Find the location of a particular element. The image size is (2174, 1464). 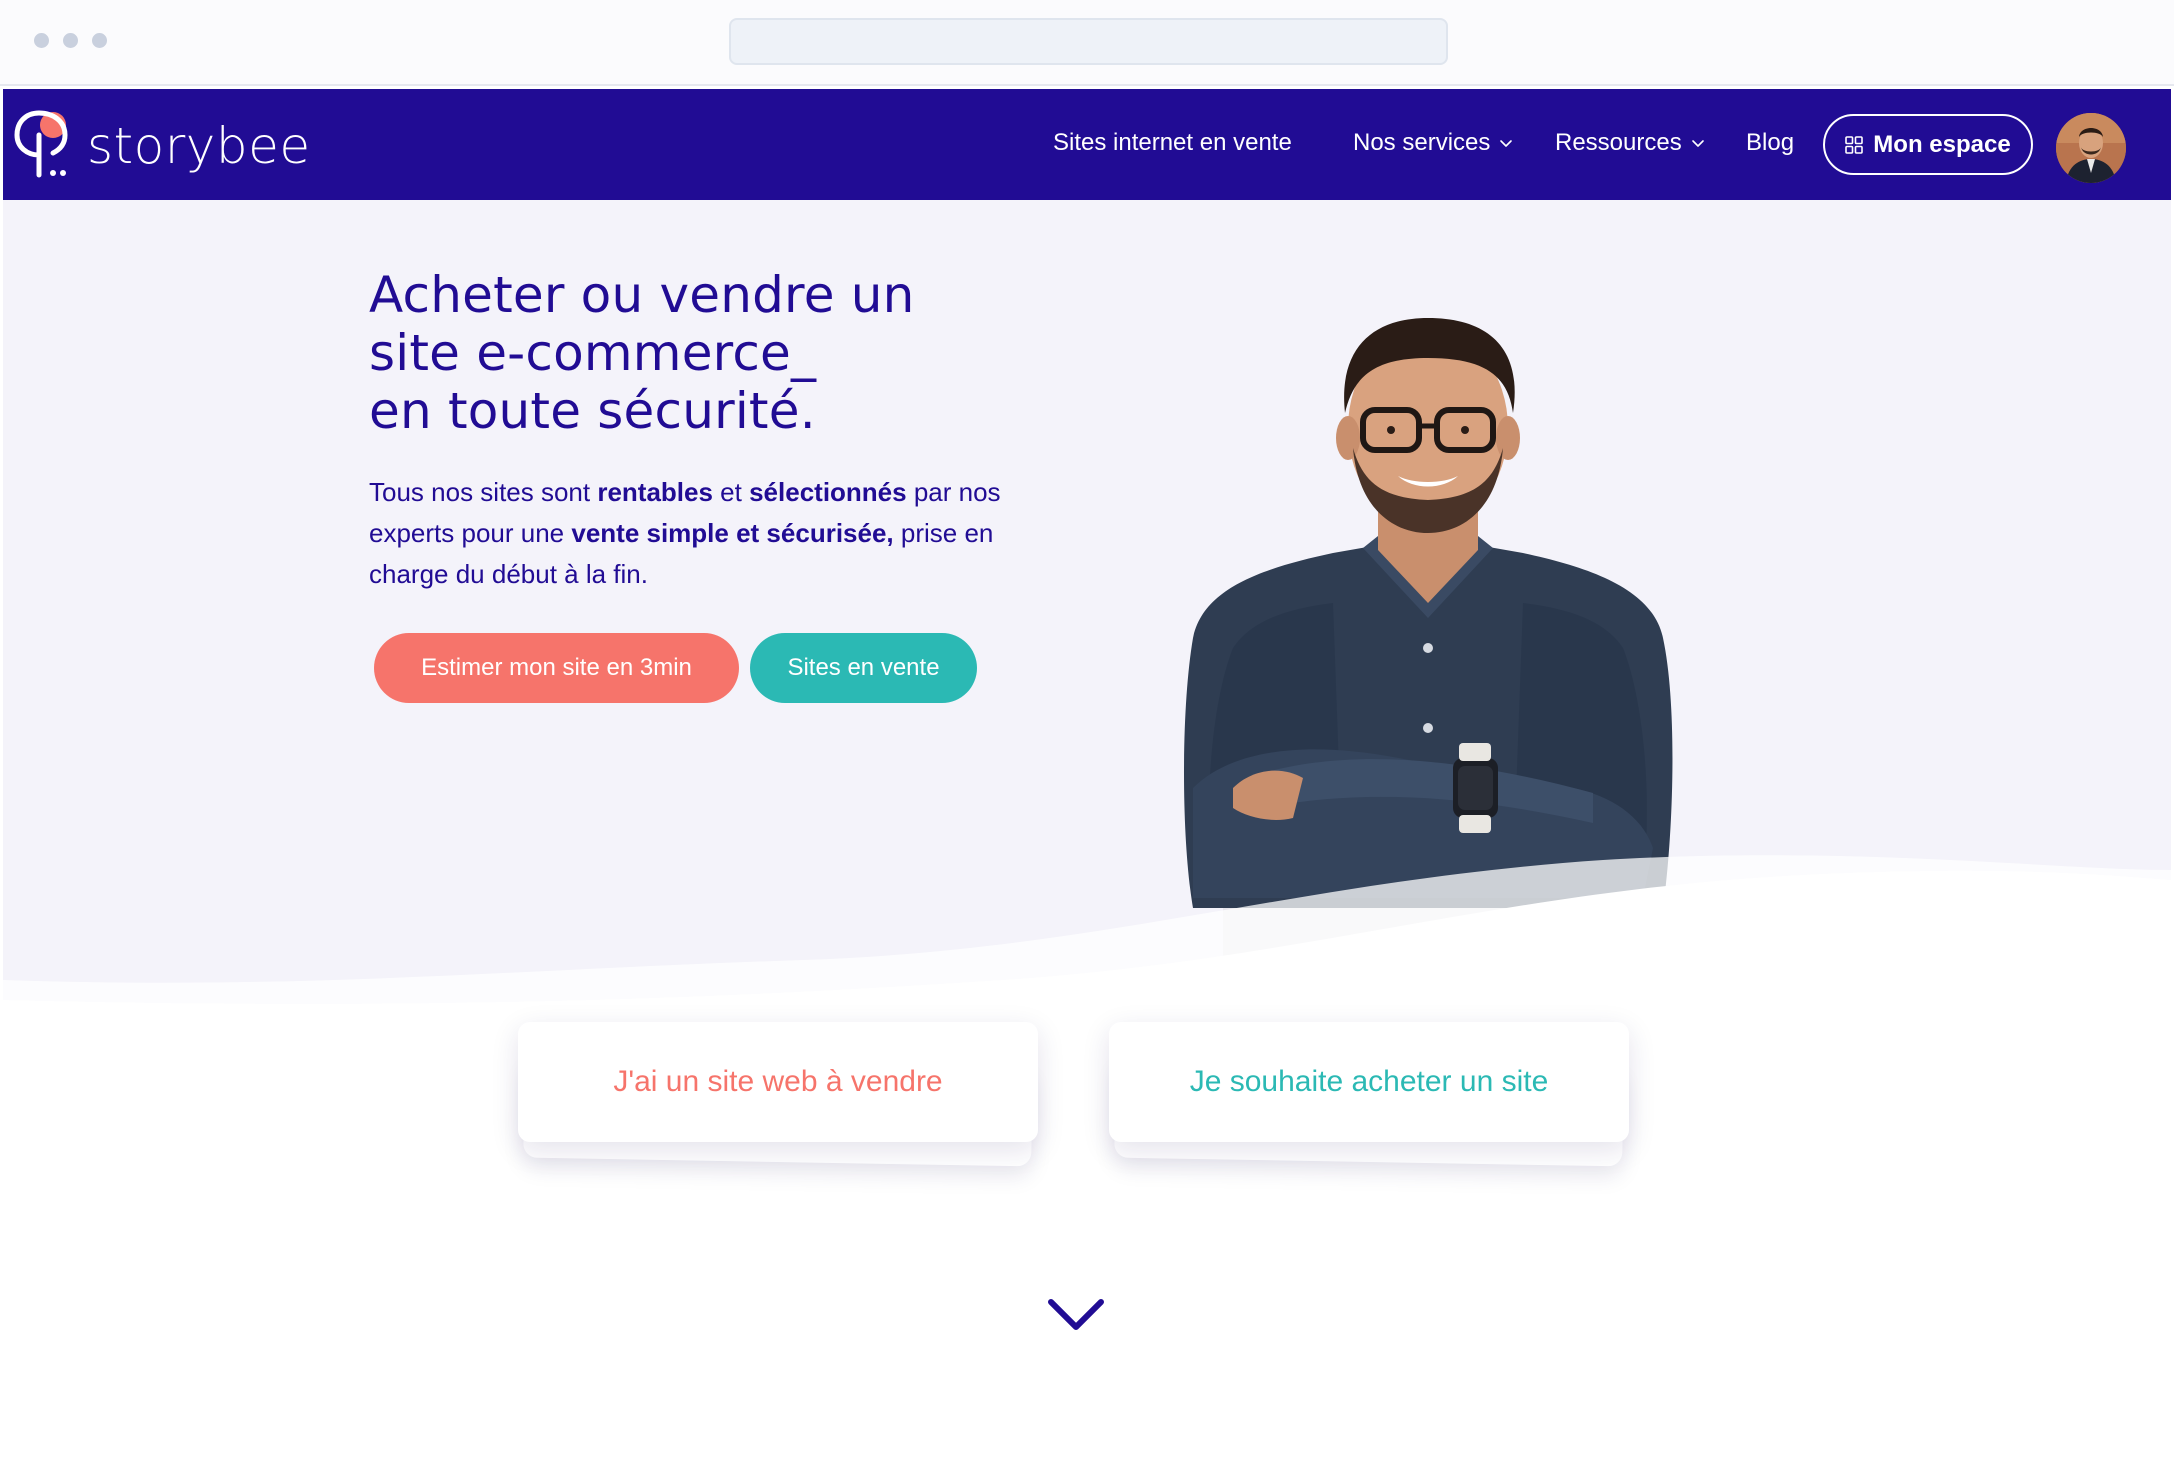

lead-bold: rentables is located at coordinates (655, 492).